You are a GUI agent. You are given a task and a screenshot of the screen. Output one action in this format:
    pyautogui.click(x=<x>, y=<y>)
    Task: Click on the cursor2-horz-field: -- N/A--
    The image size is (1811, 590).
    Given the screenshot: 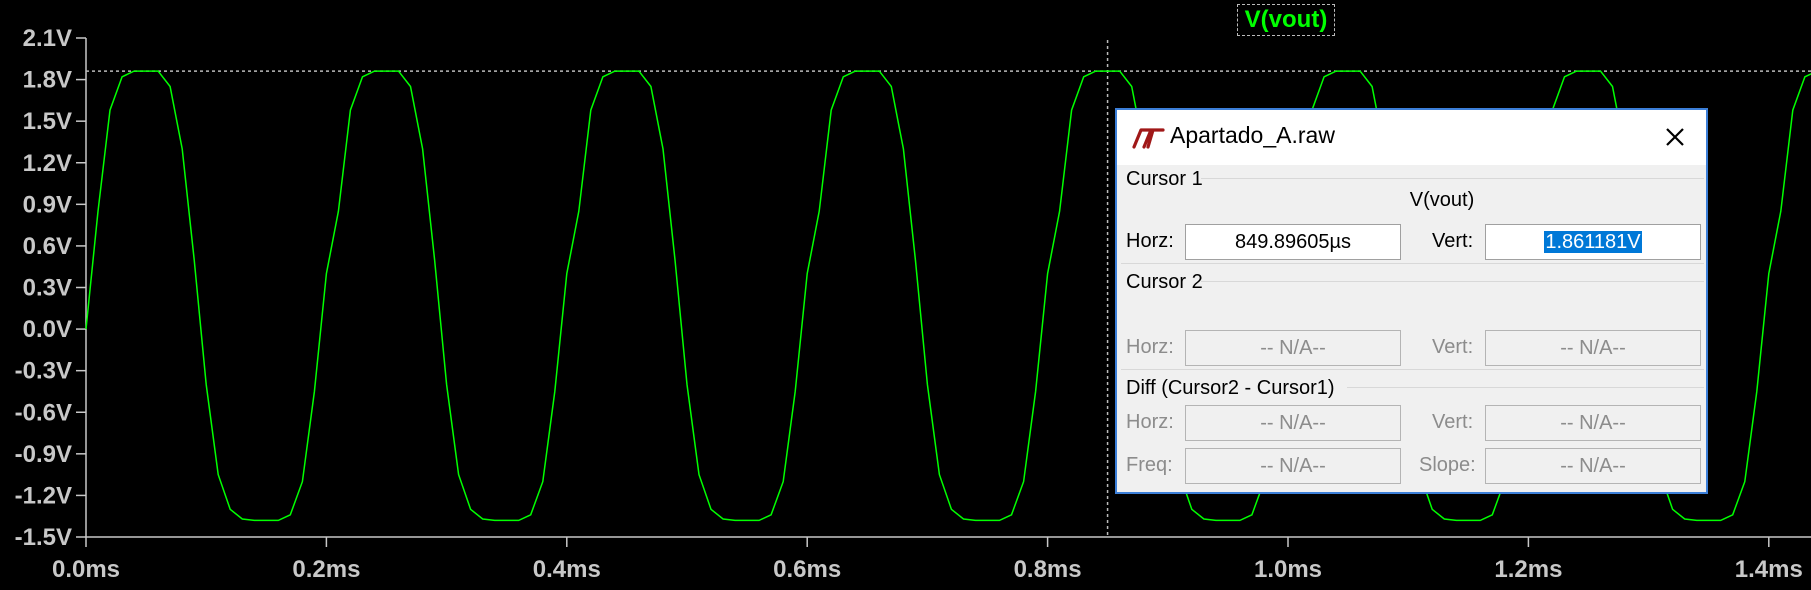 What is the action you would take?
    pyautogui.click(x=1293, y=348)
    